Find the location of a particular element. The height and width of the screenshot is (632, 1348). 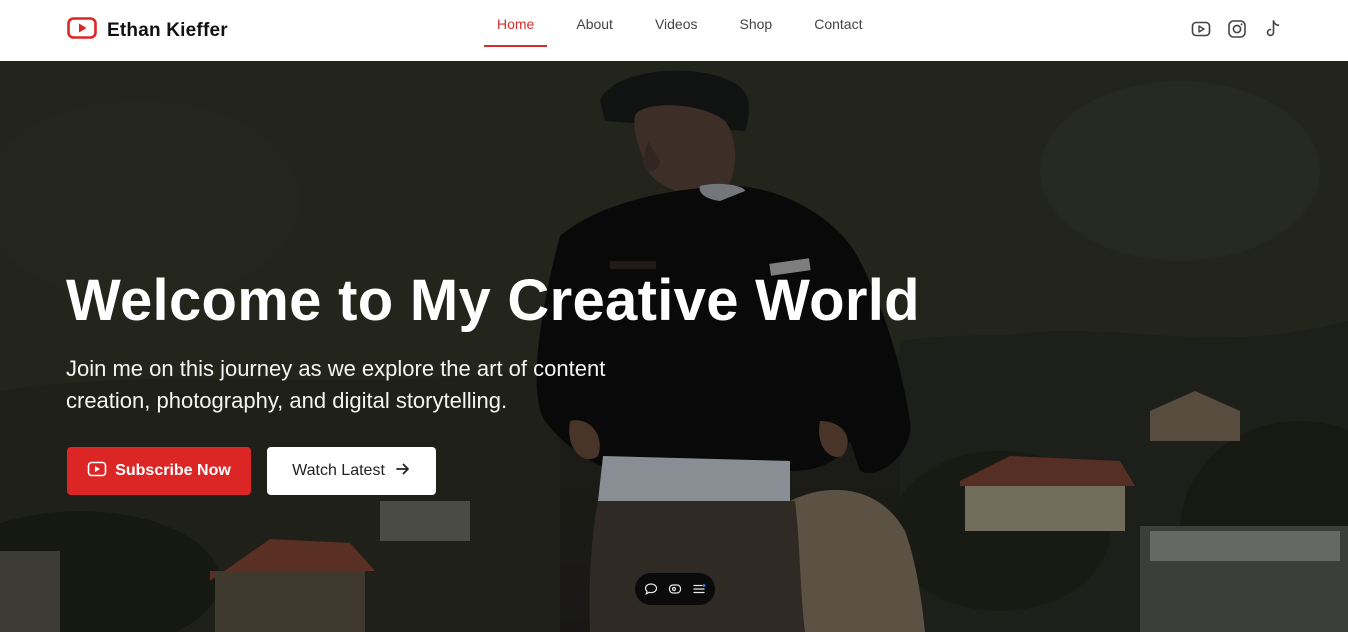

eye-icon is located at coordinates (675, 589).